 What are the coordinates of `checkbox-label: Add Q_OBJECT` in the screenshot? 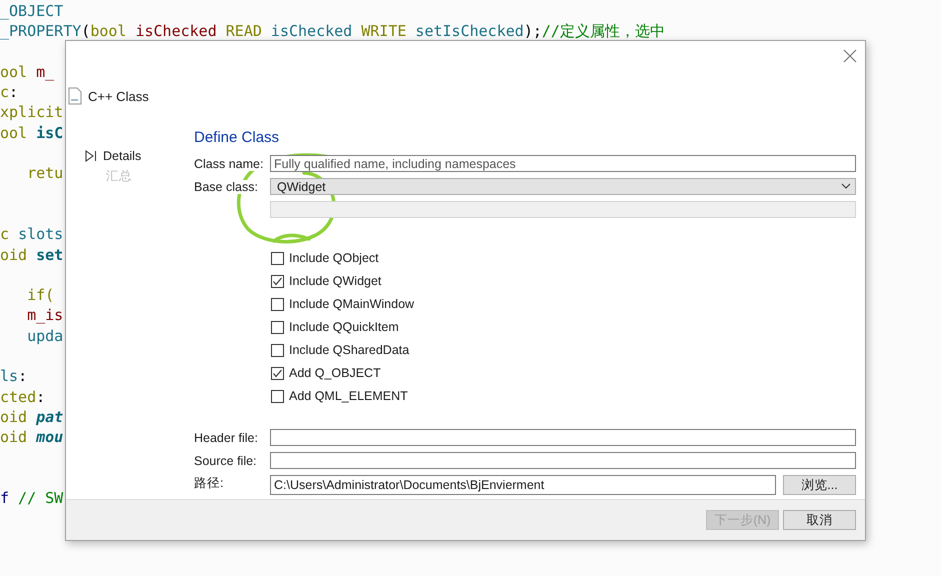 It's located at (335, 373).